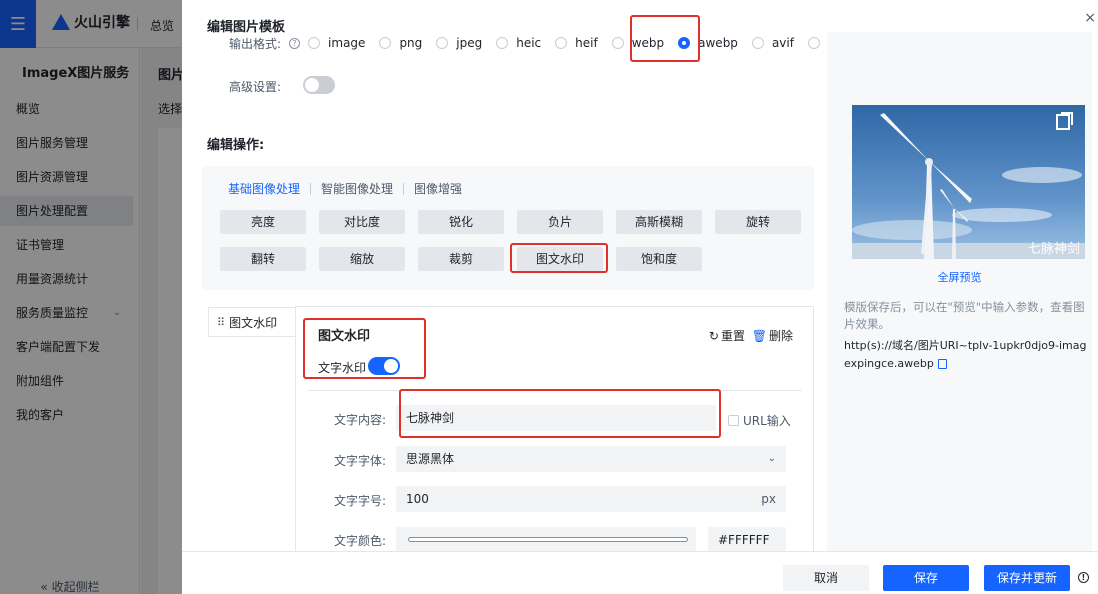 Image resolution: width=1098 pixels, height=594 pixels. I want to click on radio-label: awebp, so click(718, 43).